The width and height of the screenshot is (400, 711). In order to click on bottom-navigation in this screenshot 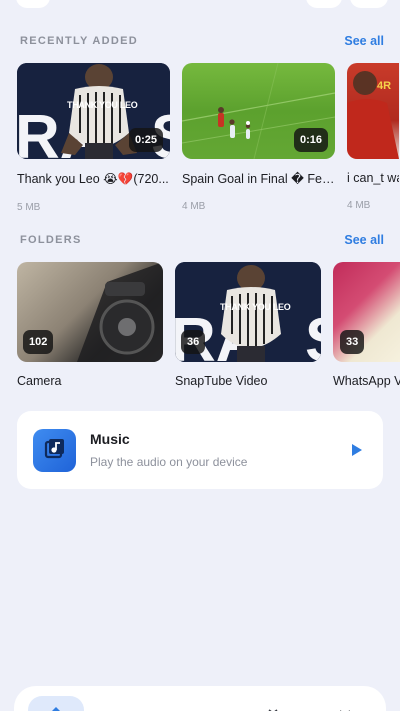, I will do `click(200, 698)`.